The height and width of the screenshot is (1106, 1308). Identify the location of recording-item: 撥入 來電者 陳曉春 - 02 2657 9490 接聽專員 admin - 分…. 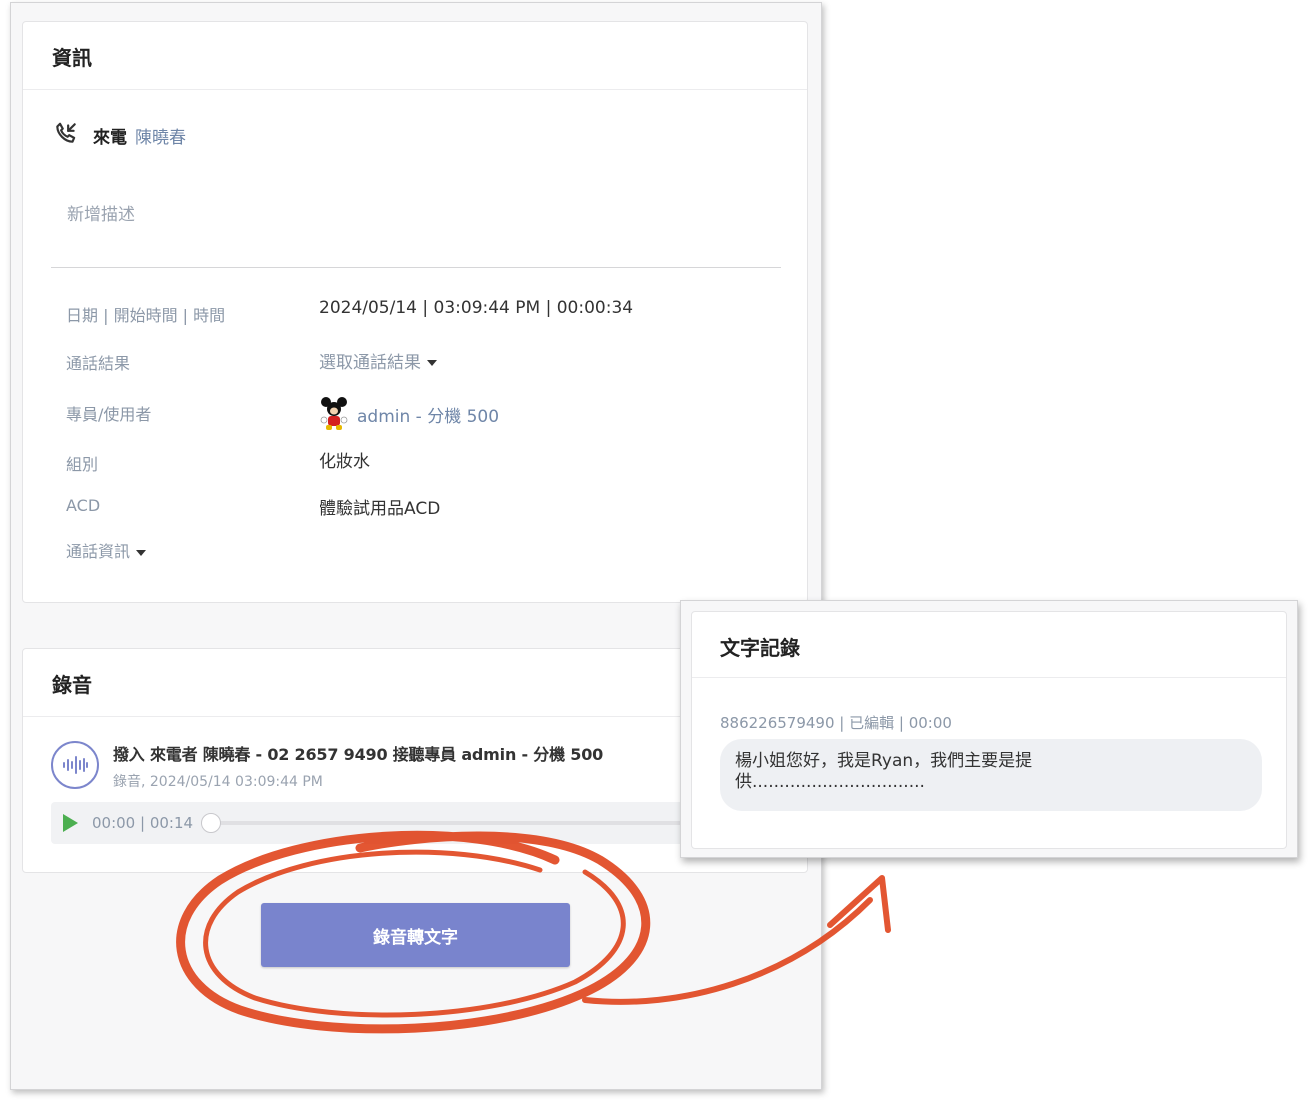
(327, 766).